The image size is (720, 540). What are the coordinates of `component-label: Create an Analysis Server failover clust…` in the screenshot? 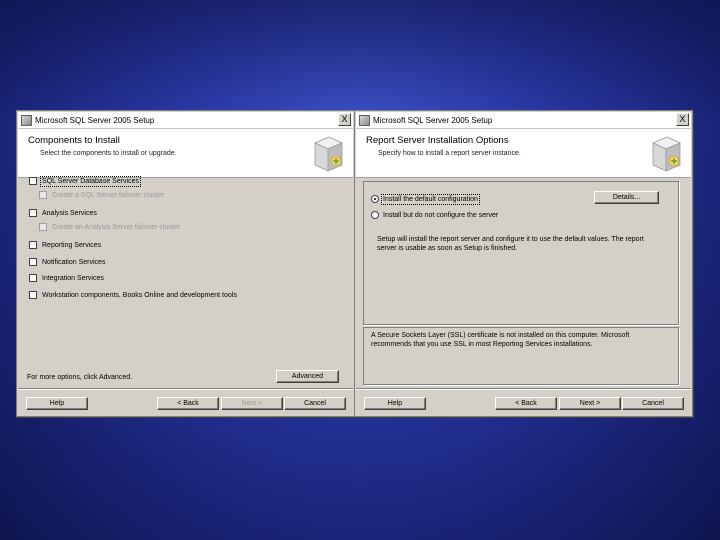 It's located at (116, 227).